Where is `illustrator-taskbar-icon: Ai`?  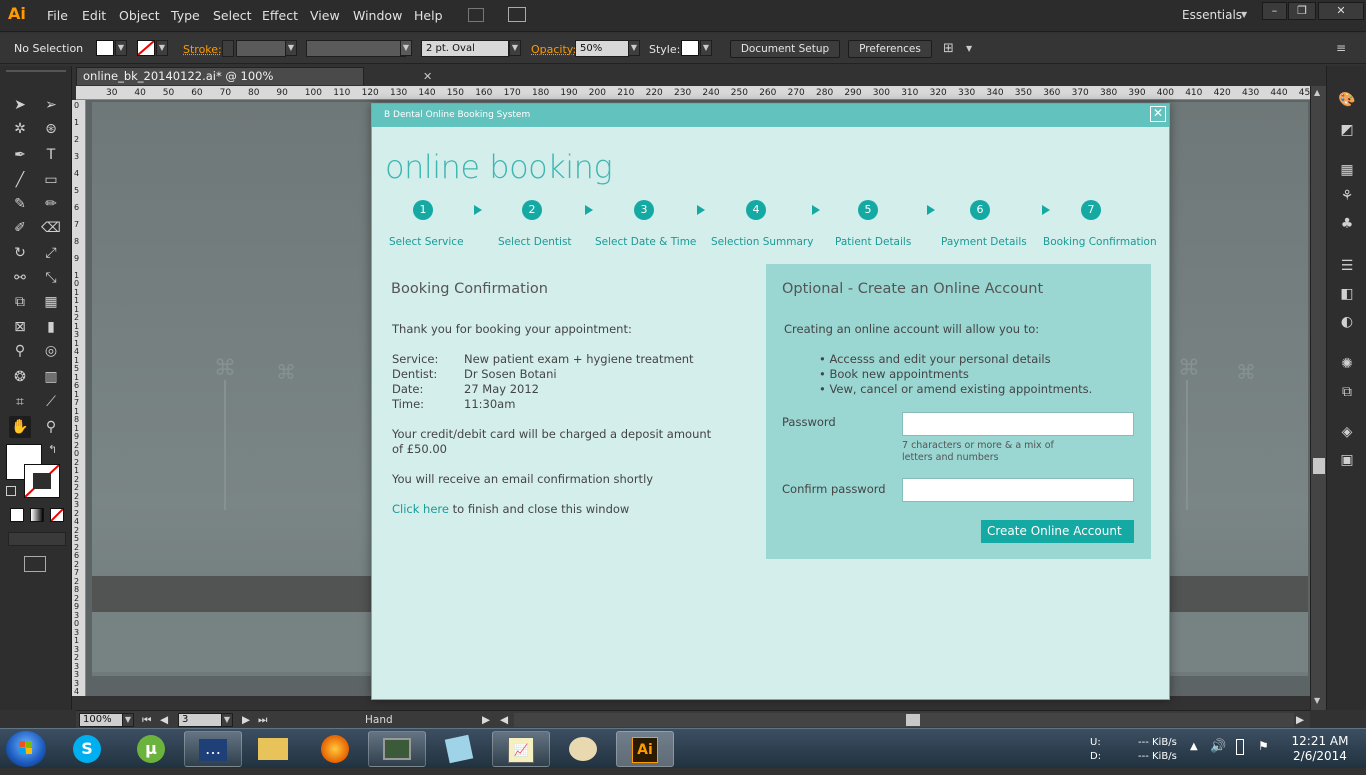 illustrator-taskbar-icon: Ai is located at coordinates (645, 749).